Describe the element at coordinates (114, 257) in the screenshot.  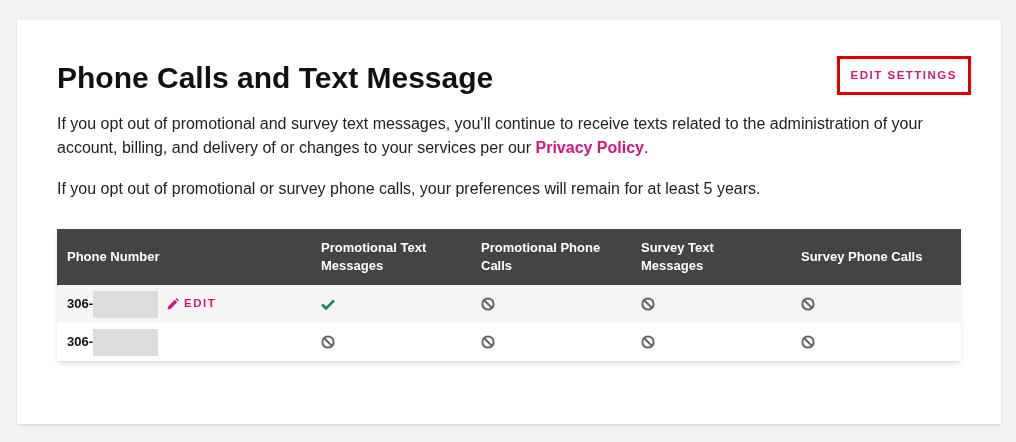
I see `column-header: Phone Number` at that location.